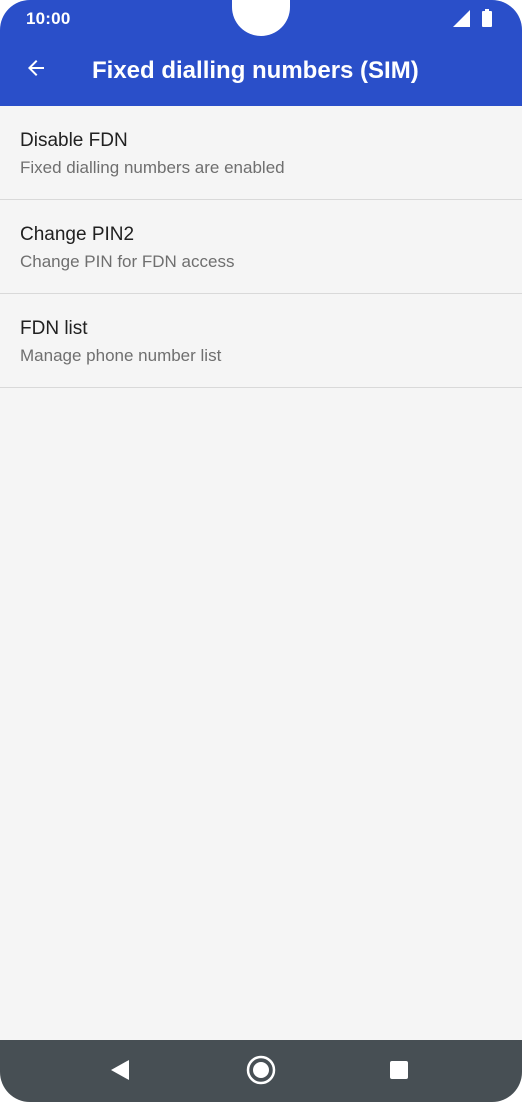  I want to click on nav-home-circle-icon, so click(261, 1072).